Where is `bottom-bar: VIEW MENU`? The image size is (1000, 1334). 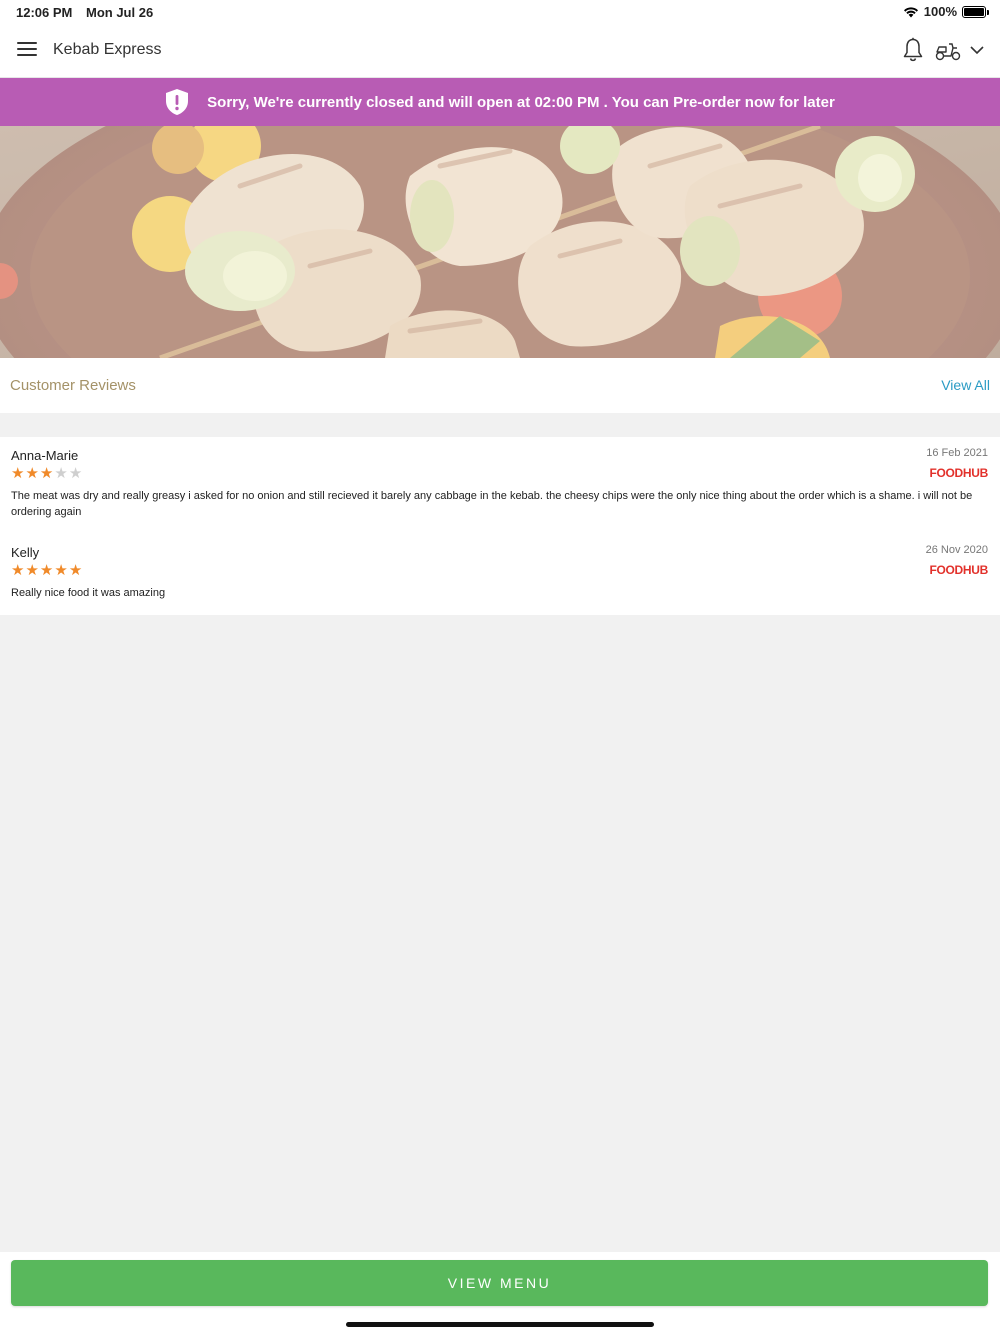 bottom-bar: VIEW MENU is located at coordinates (500, 1293).